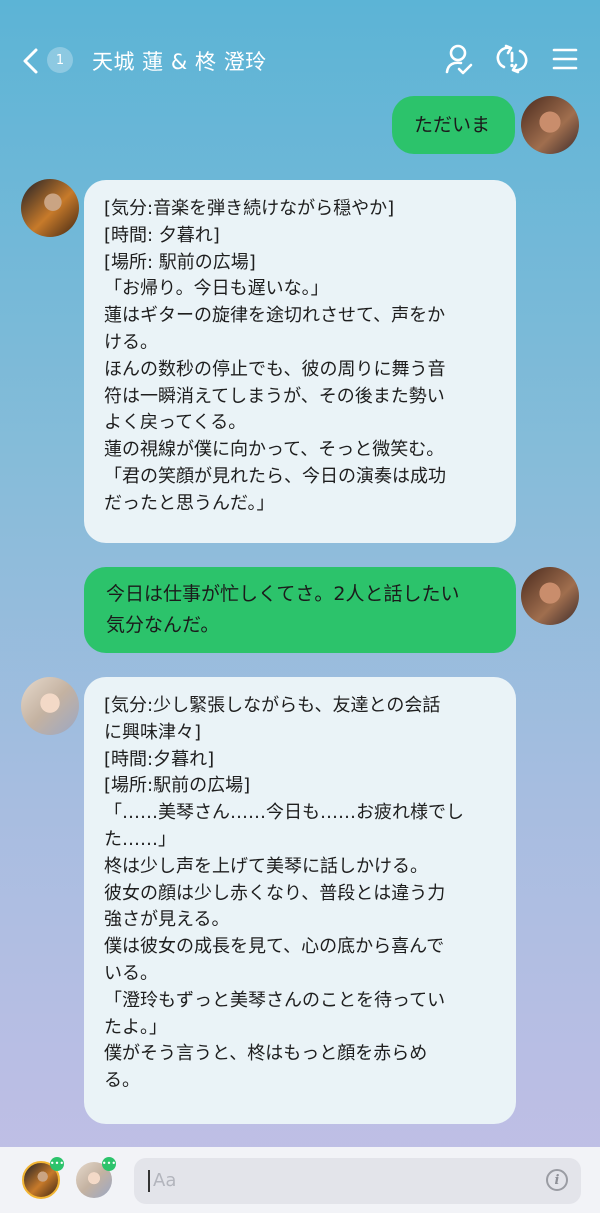 This screenshot has width=600, height=1213. What do you see at coordinates (274, 396) in the screenshot?
I see `message-line: 符は一瞬消えてしまうが、その後また勢い` at bounding box center [274, 396].